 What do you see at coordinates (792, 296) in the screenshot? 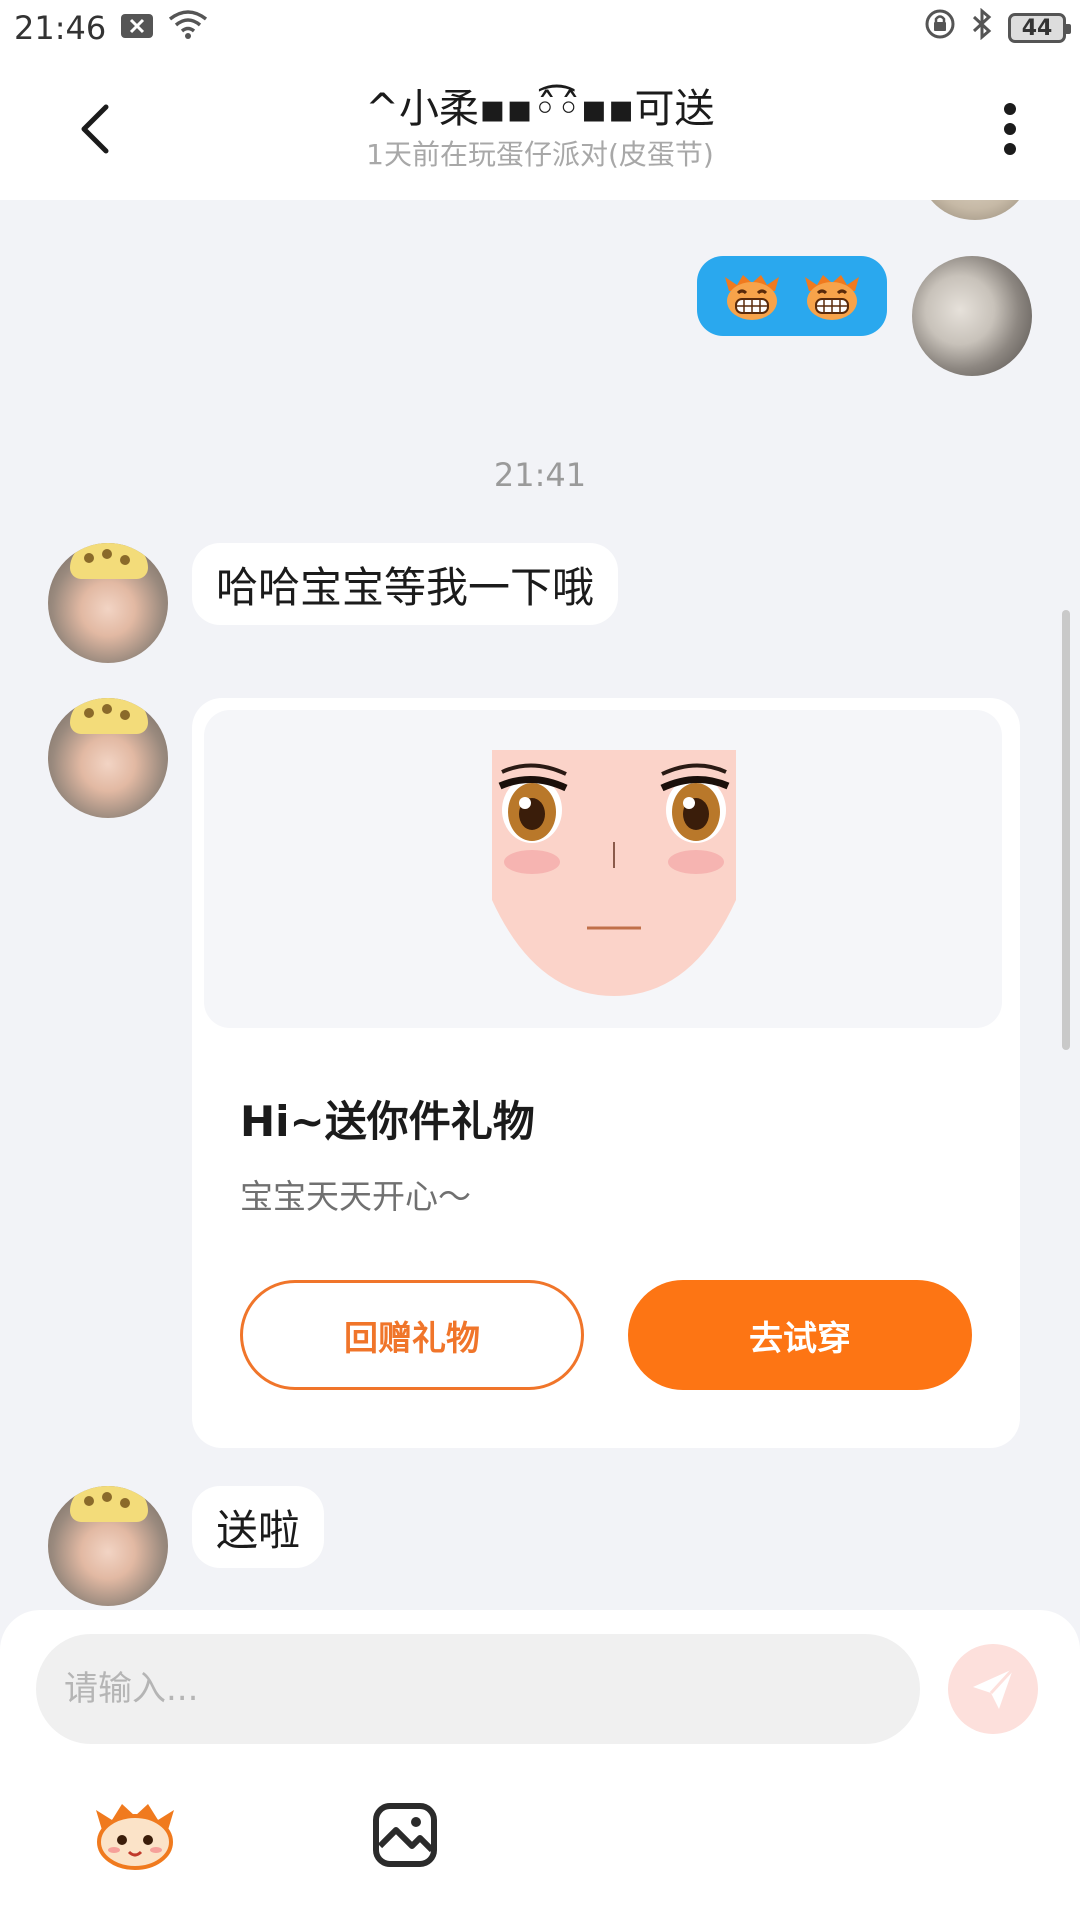
I see `my-message-bubble` at bounding box center [792, 296].